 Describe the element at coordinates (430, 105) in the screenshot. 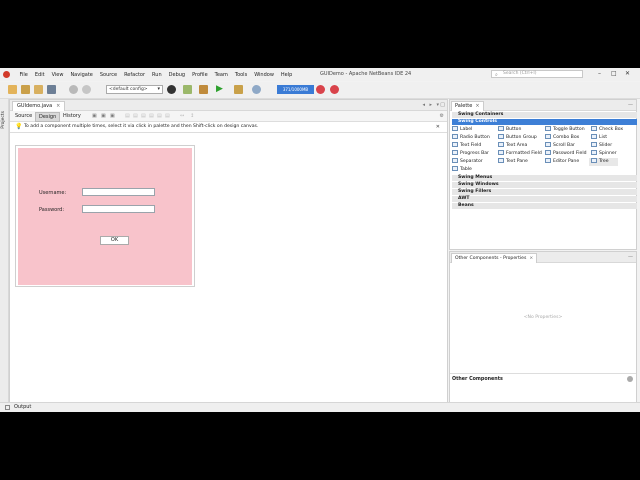

I see `scroll-right-icon: ▸` at that location.